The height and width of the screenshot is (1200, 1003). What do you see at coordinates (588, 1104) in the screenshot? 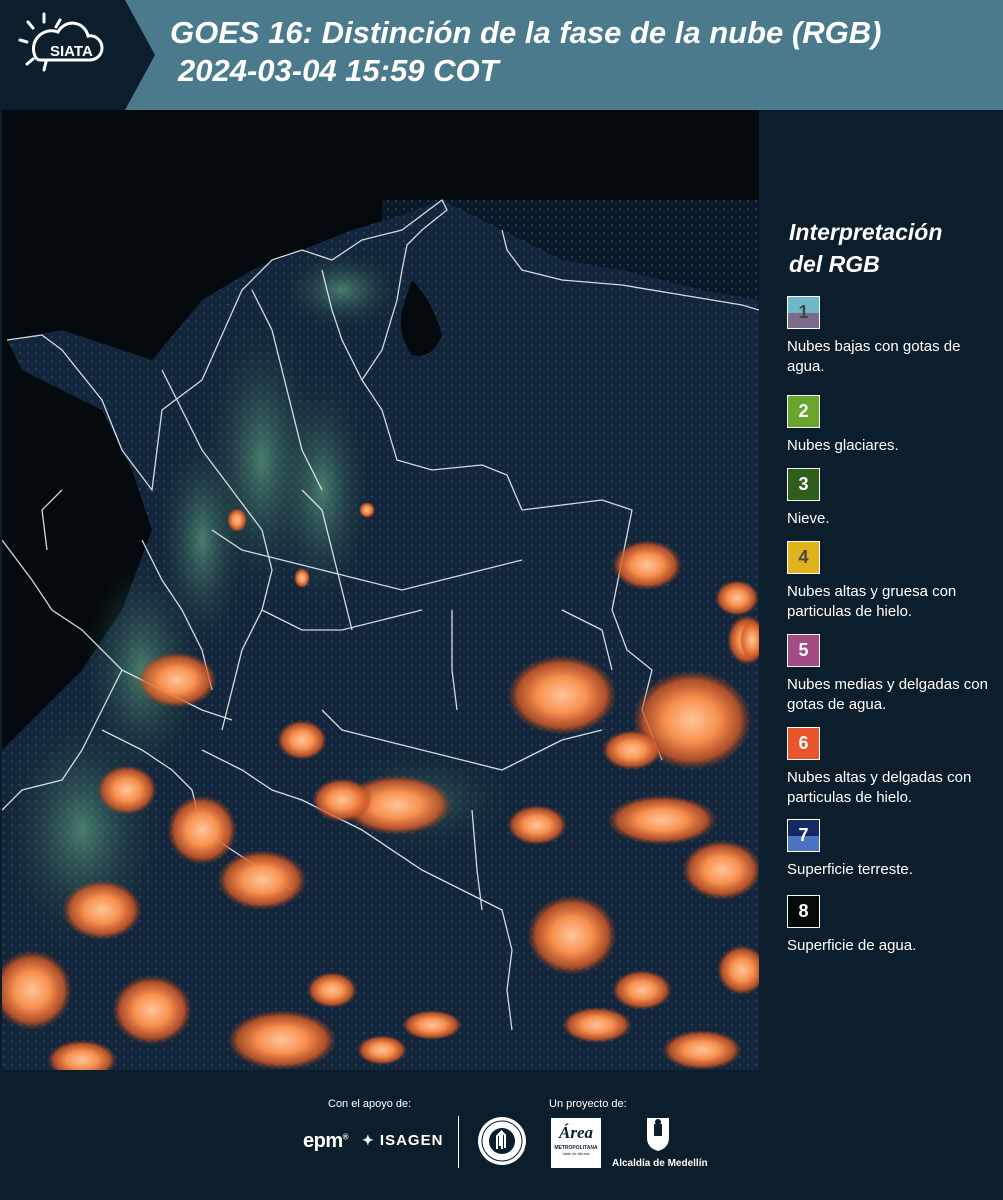
I see `project-label: Un proyecto de:` at bounding box center [588, 1104].